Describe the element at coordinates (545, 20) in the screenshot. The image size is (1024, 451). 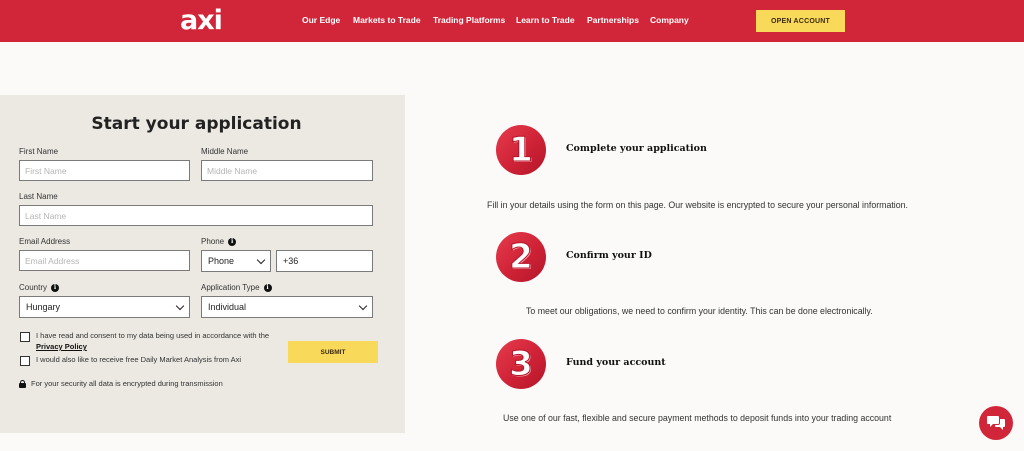
I see `nav-learn-to-trade: Learn to Trade` at that location.